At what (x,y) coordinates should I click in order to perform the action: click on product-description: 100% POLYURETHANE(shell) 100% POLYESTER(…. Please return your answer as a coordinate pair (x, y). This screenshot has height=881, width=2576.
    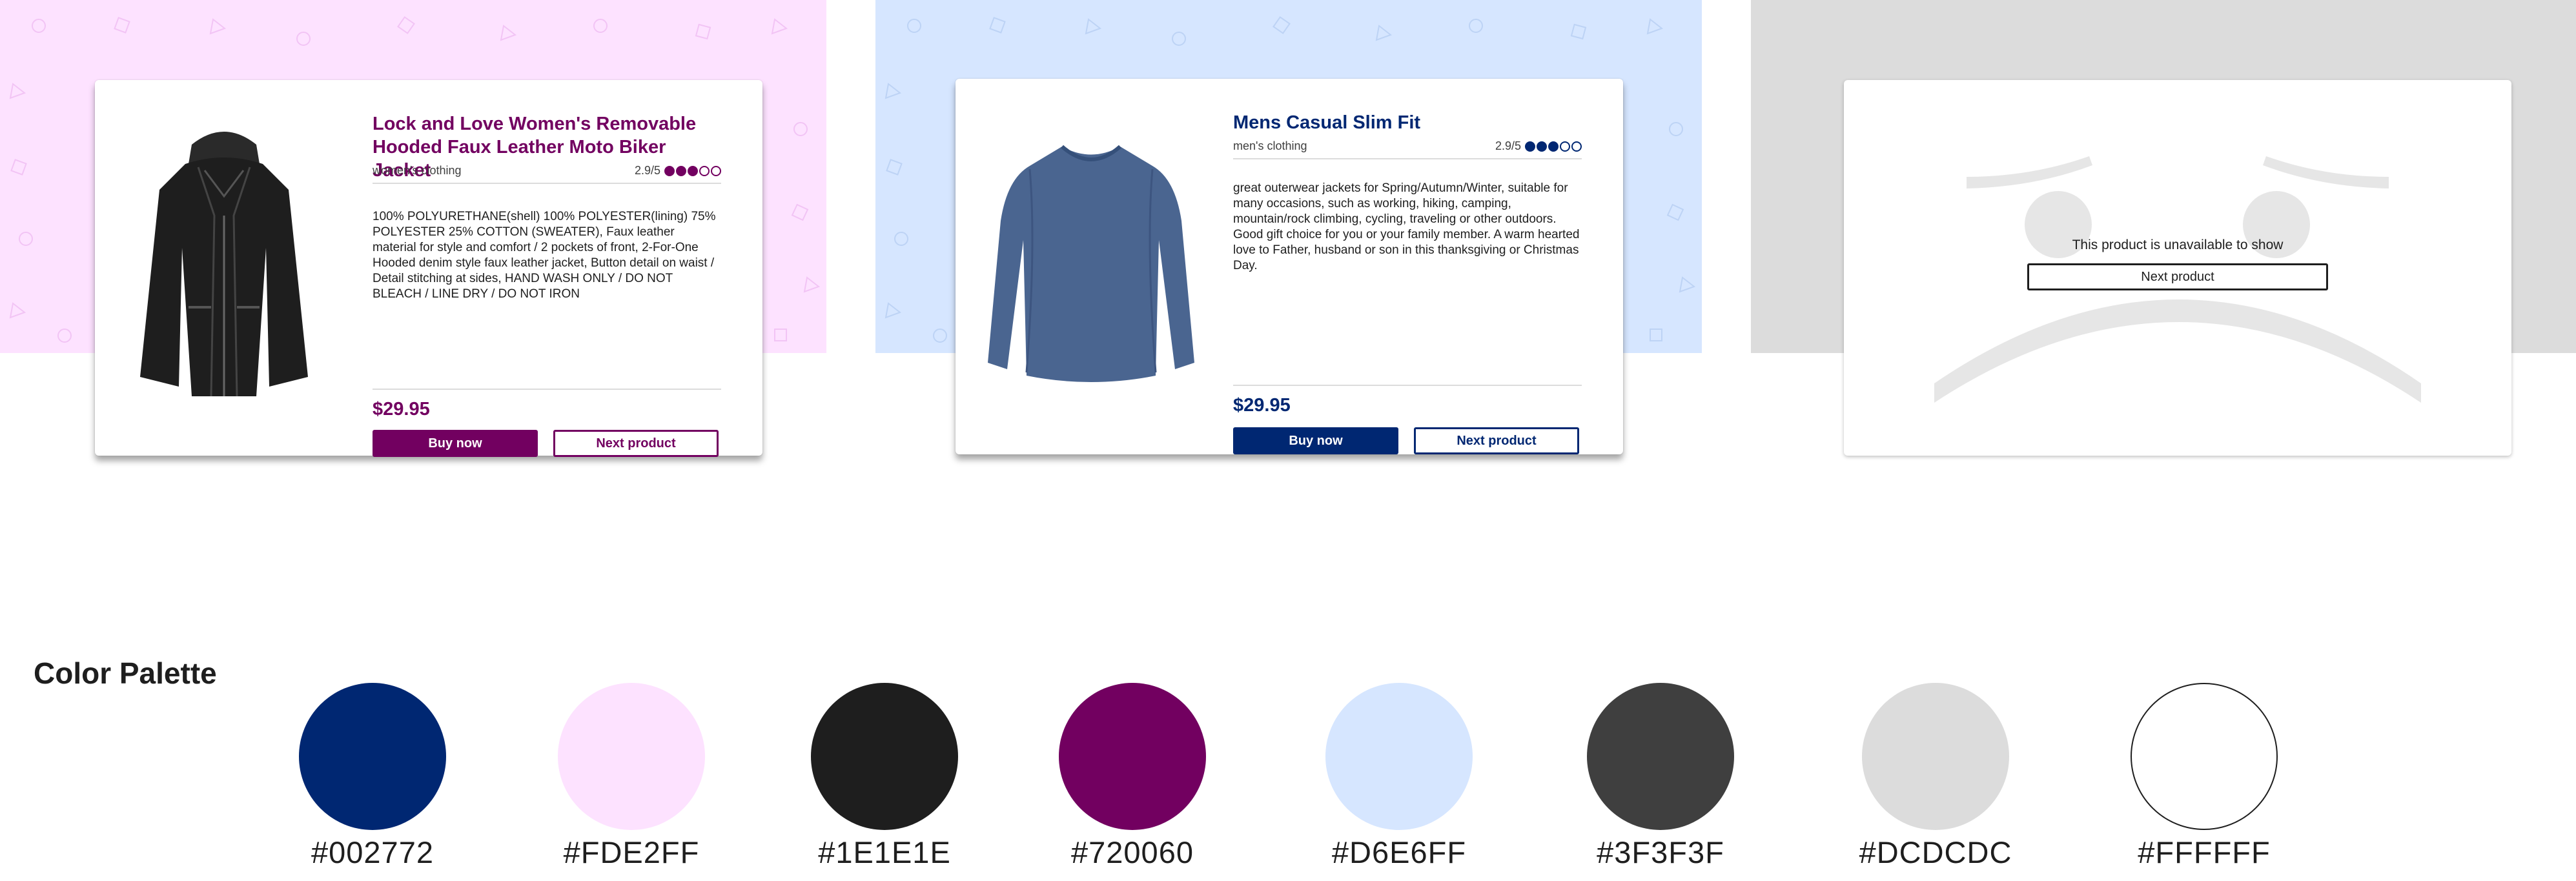
    Looking at the image, I should click on (544, 256).